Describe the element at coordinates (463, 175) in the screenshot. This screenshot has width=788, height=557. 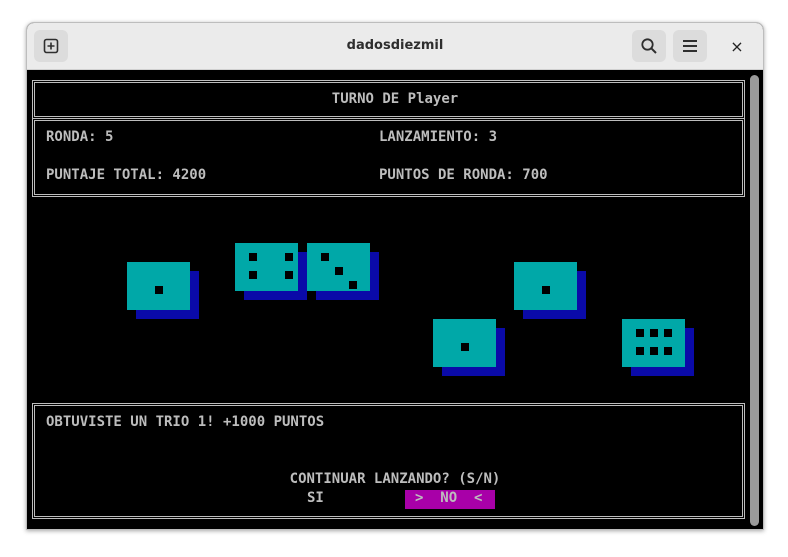
I see `round-points-label: PUNTOS DE RONDA: 700` at that location.